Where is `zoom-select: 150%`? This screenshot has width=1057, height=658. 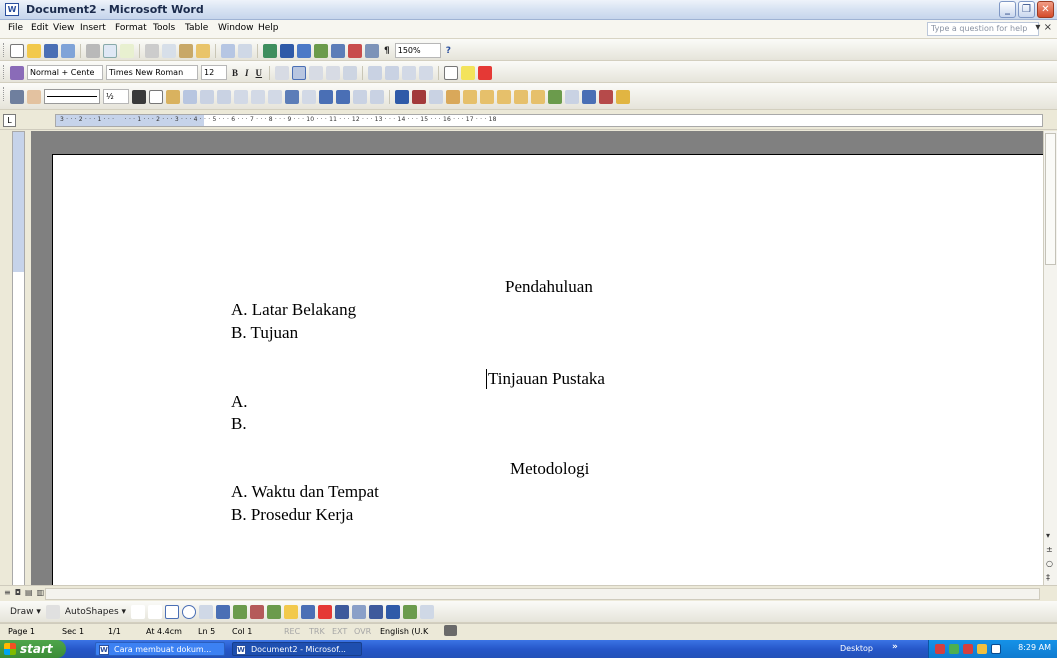
zoom-select: 150% is located at coordinates (417, 50).